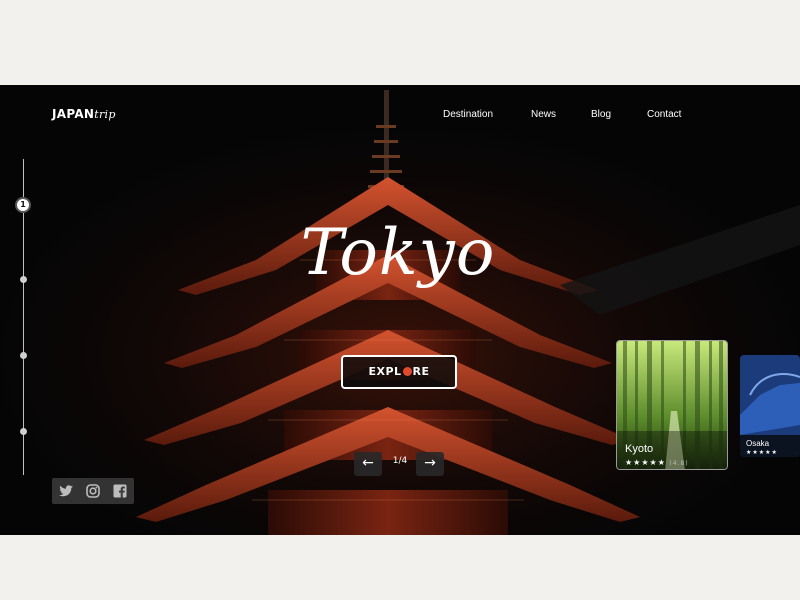 The image size is (800, 600). I want to click on instagram-icon, so click(93, 491).